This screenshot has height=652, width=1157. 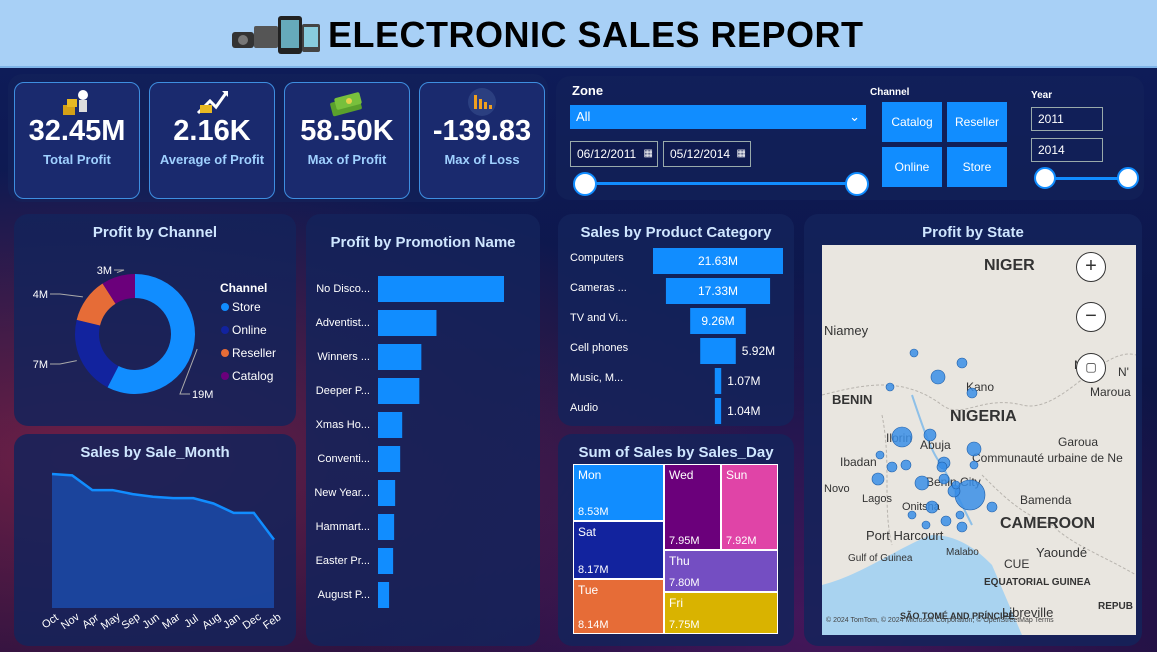 What do you see at coordinates (211, 621) in the screenshot?
I see `x-tick-label: Aug` at bounding box center [211, 621].